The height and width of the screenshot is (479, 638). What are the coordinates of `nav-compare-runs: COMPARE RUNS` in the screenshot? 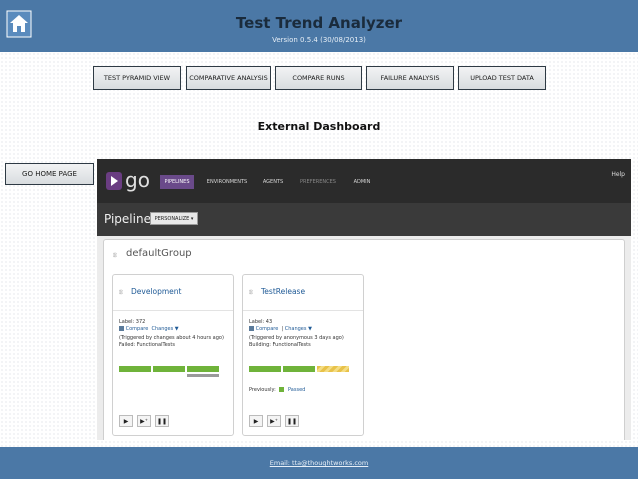 It's located at (318, 78).